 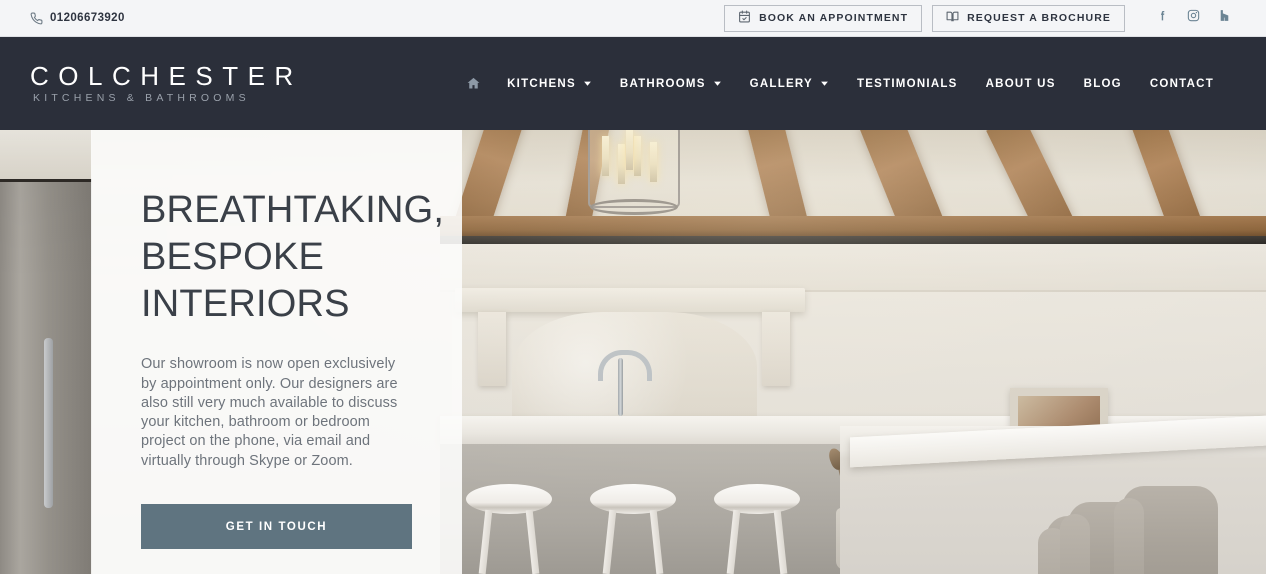 What do you see at coordinates (1166, 530) in the screenshot?
I see `dining-chair` at bounding box center [1166, 530].